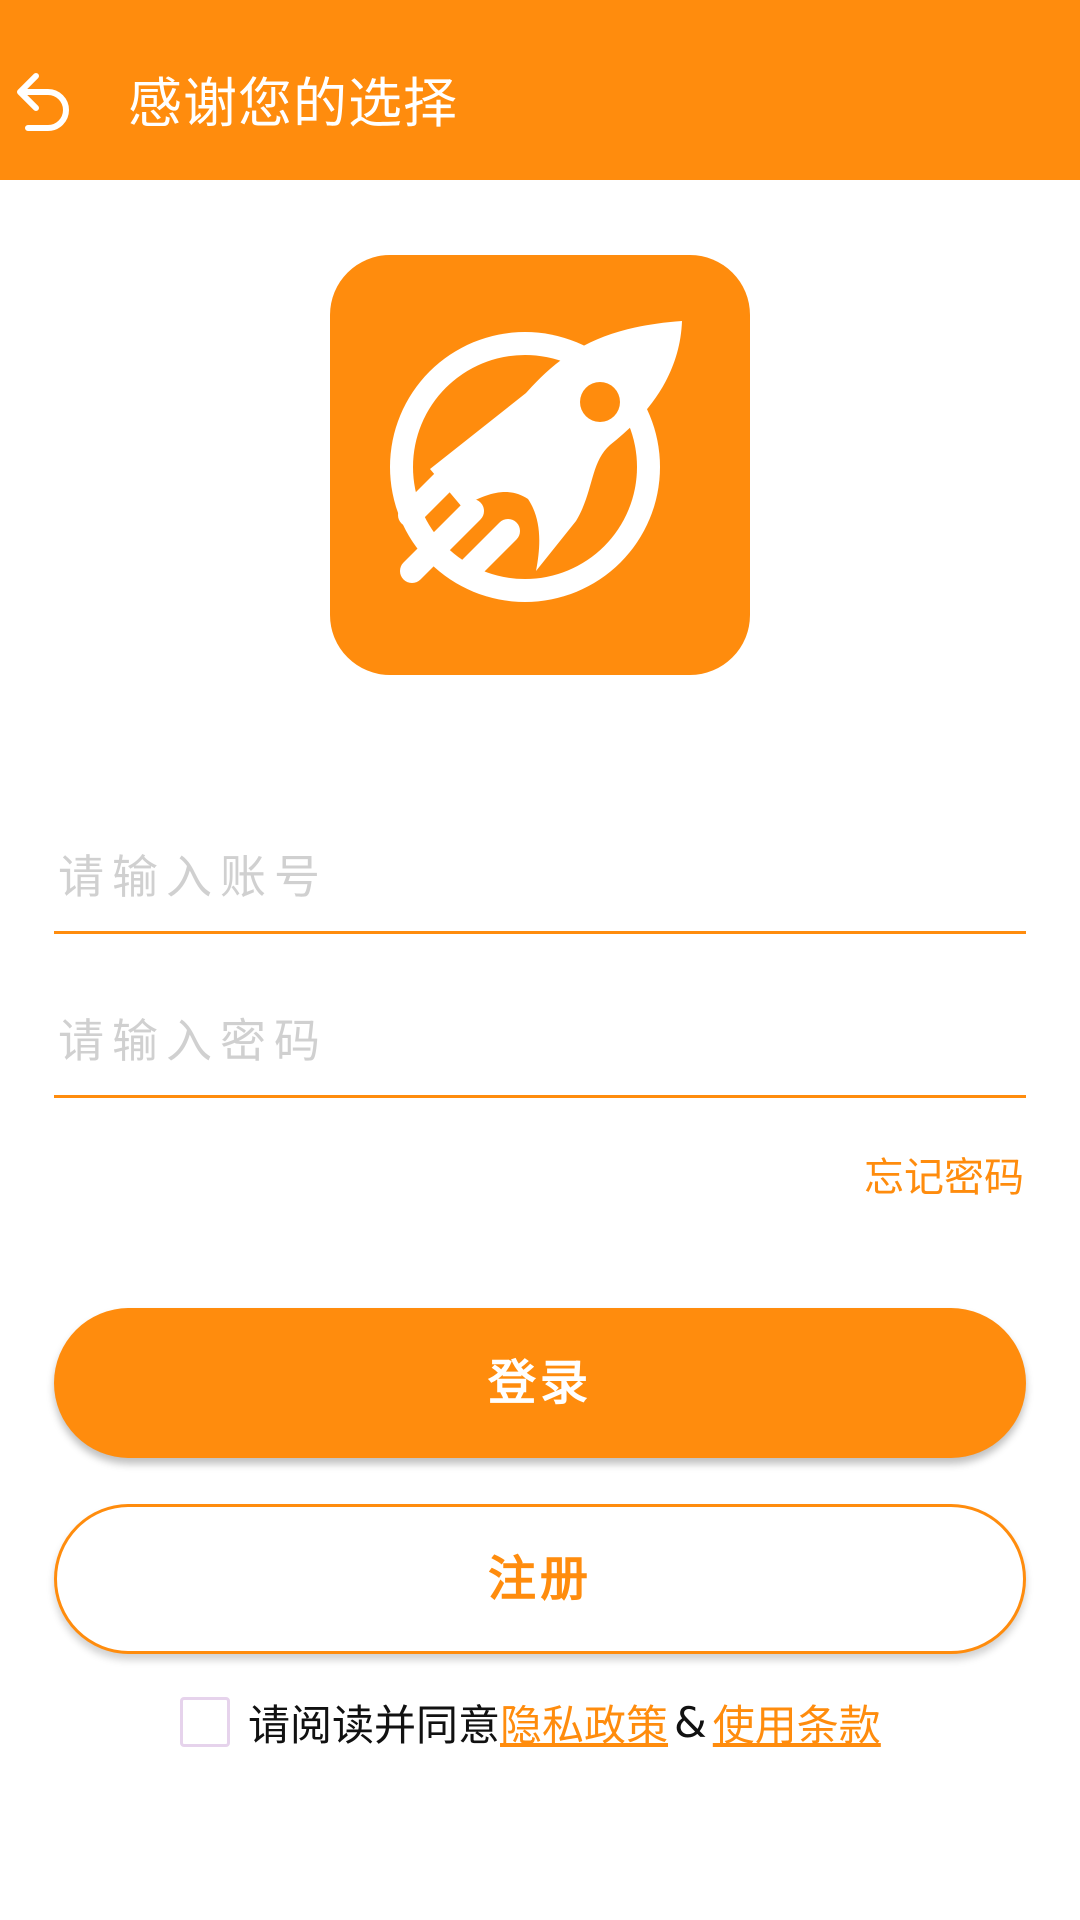 The width and height of the screenshot is (1080, 1920). What do you see at coordinates (540, 465) in the screenshot?
I see `app-logo` at bounding box center [540, 465].